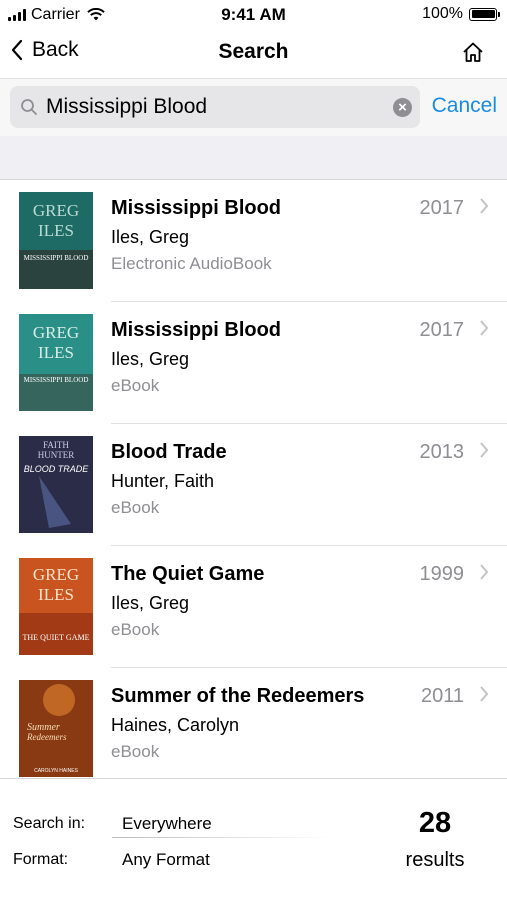 Image resolution: width=507 pixels, height=901 pixels. Describe the element at coordinates (46, 737) in the screenshot. I see `svg-text: Redeemers` at that location.